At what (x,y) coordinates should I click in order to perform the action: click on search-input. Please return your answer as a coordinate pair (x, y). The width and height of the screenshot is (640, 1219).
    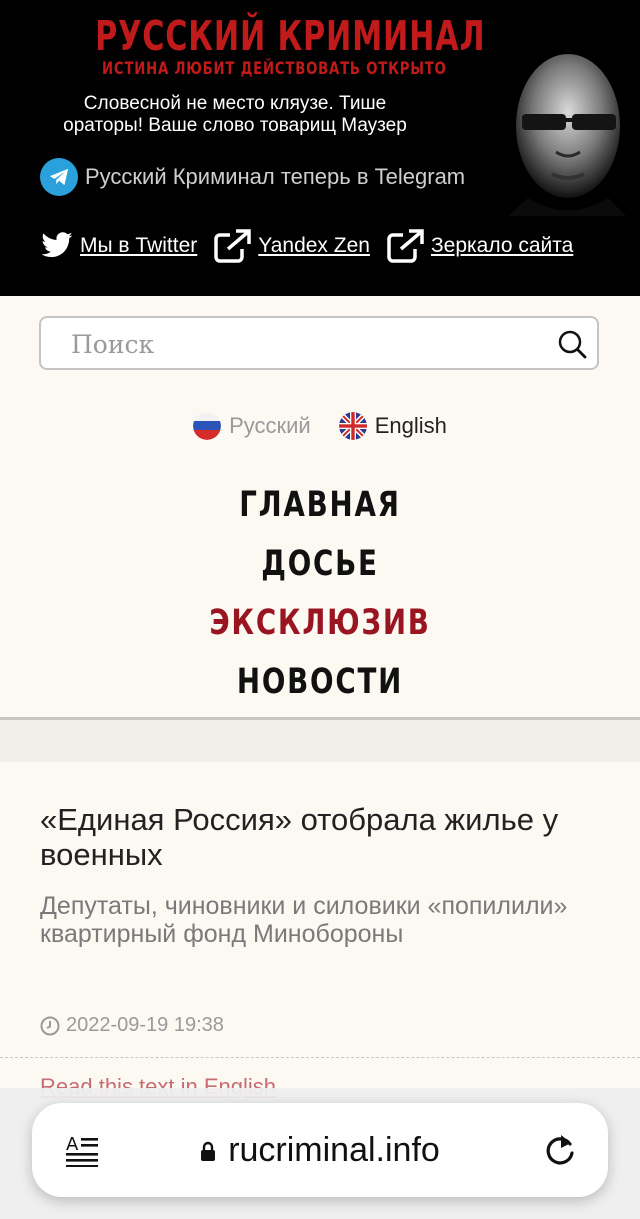
    Looking at the image, I should click on (311, 344).